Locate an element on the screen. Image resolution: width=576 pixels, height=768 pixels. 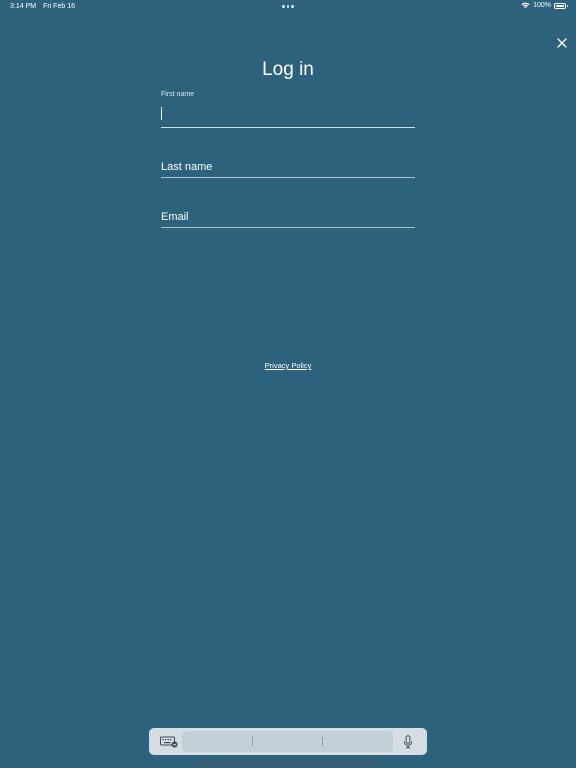
email-input: Email is located at coordinates (288, 216).